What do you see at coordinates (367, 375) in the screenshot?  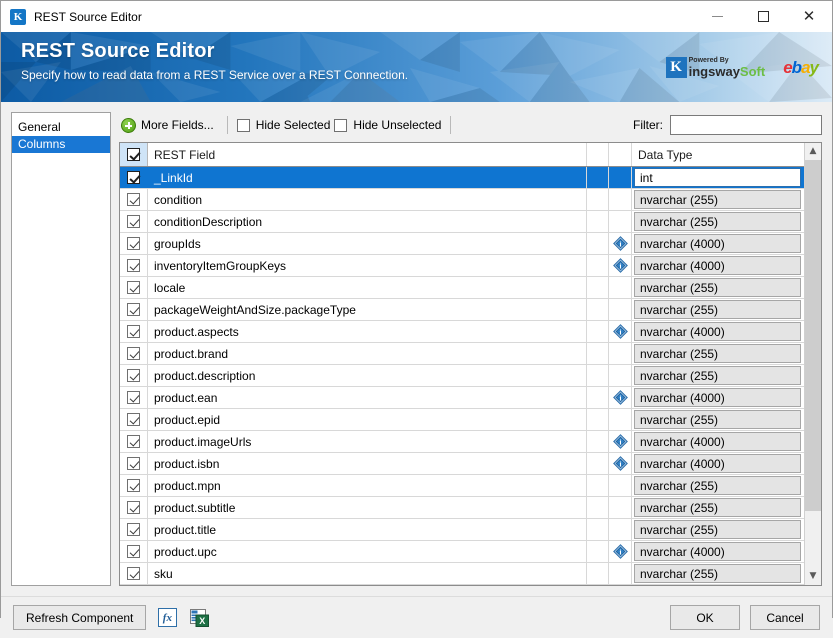 I see `cell-rest-field: product.description` at bounding box center [367, 375].